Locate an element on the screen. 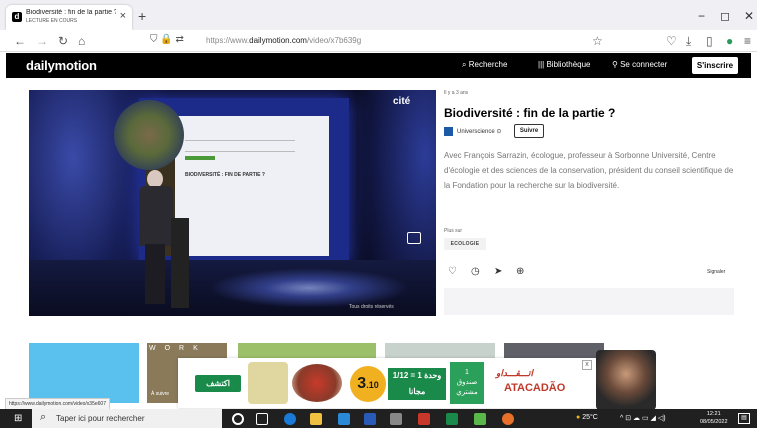  video-title: Biodiversité : fin de la partie ? is located at coordinates (530, 113).